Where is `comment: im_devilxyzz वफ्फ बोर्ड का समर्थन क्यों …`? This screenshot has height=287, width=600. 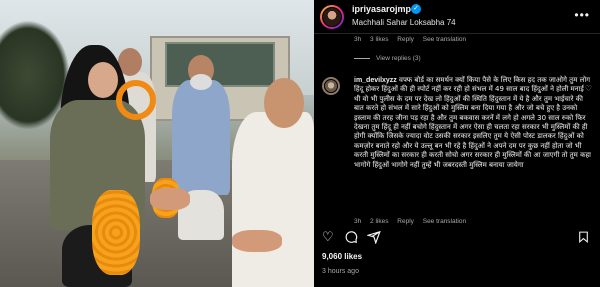
comment: im_devilxyzz वफ्फ बोर्ड का समर्थन क्यों … is located at coordinates (473, 123).